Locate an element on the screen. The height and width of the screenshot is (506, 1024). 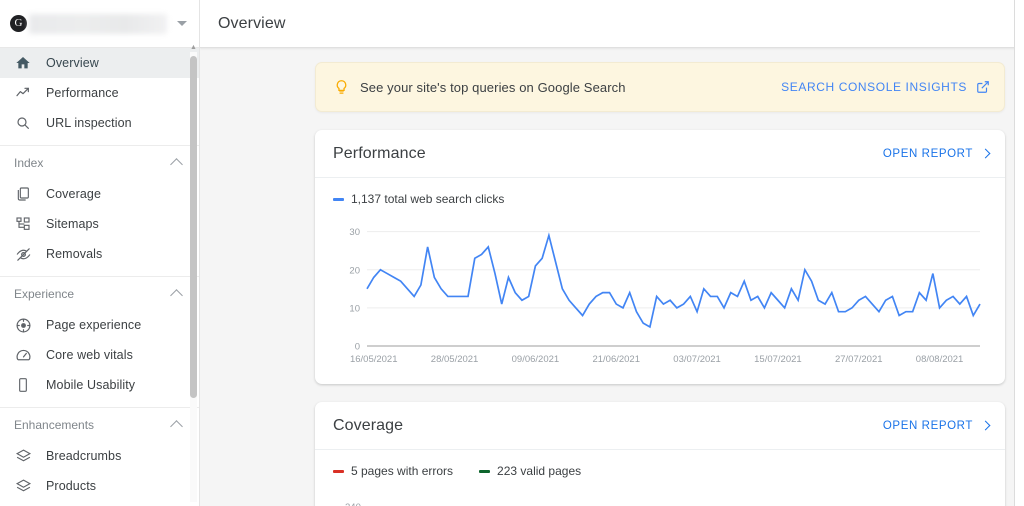
performance-open-report-link: OPEN REPORT is located at coordinates (936, 153).